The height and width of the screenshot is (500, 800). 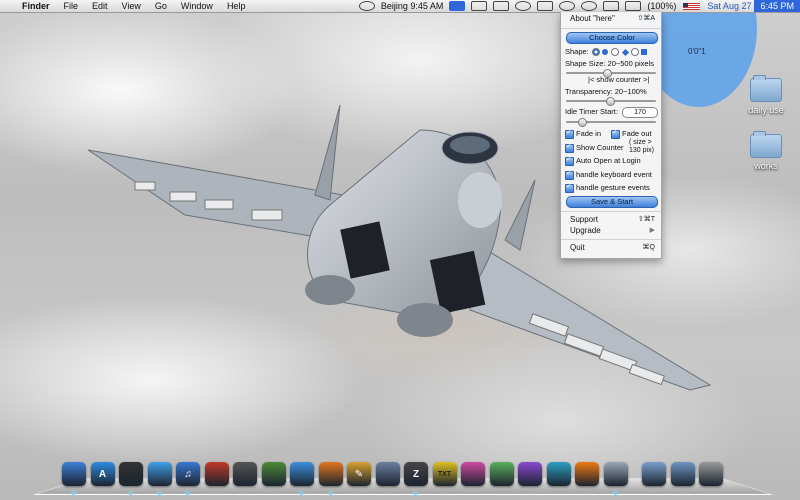 What do you see at coordinates (595, 52) in the screenshot?
I see `shape-radio-circle` at bounding box center [595, 52].